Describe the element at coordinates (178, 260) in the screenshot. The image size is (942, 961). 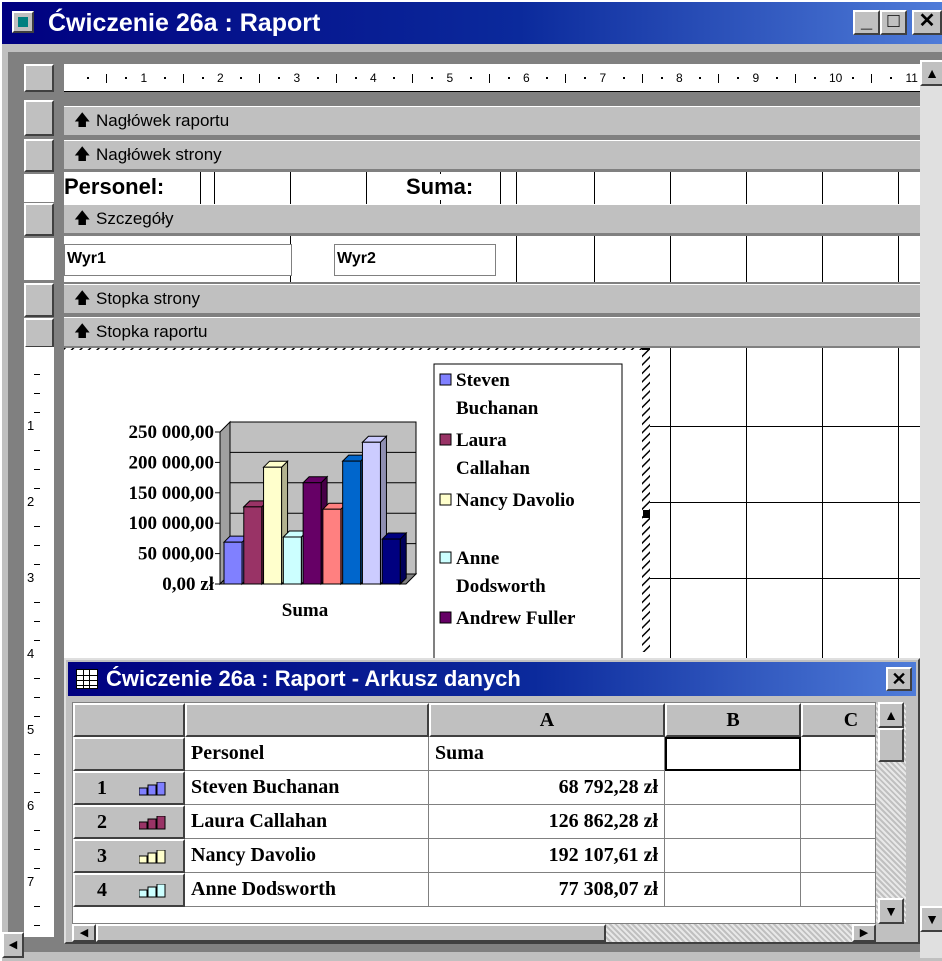
I see `textbox-wyr1: Wyr1` at that location.